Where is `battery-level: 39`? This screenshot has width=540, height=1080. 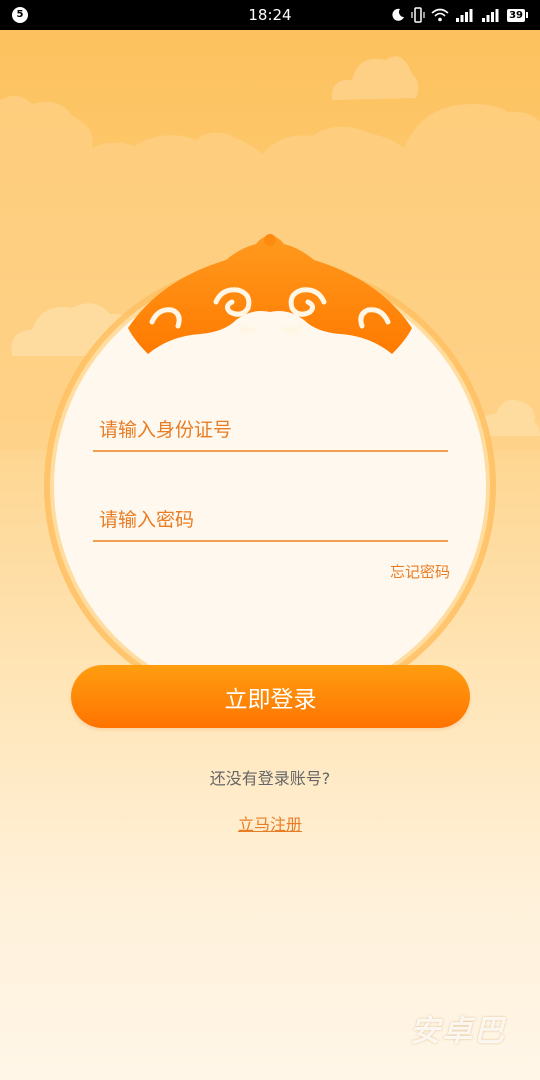 battery-level: 39 is located at coordinates (516, 15).